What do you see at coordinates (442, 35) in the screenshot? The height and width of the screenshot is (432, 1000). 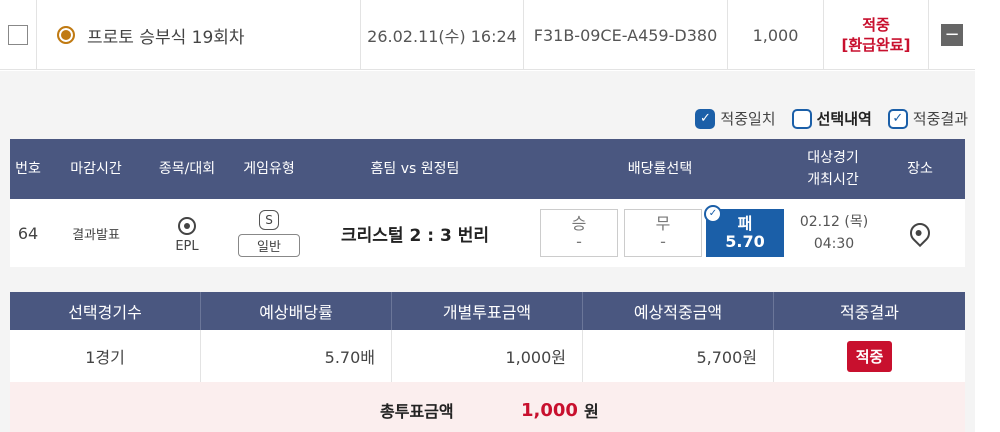 I see `slip-date: 26.02.11(수) 16:24` at bounding box center [442, 35].